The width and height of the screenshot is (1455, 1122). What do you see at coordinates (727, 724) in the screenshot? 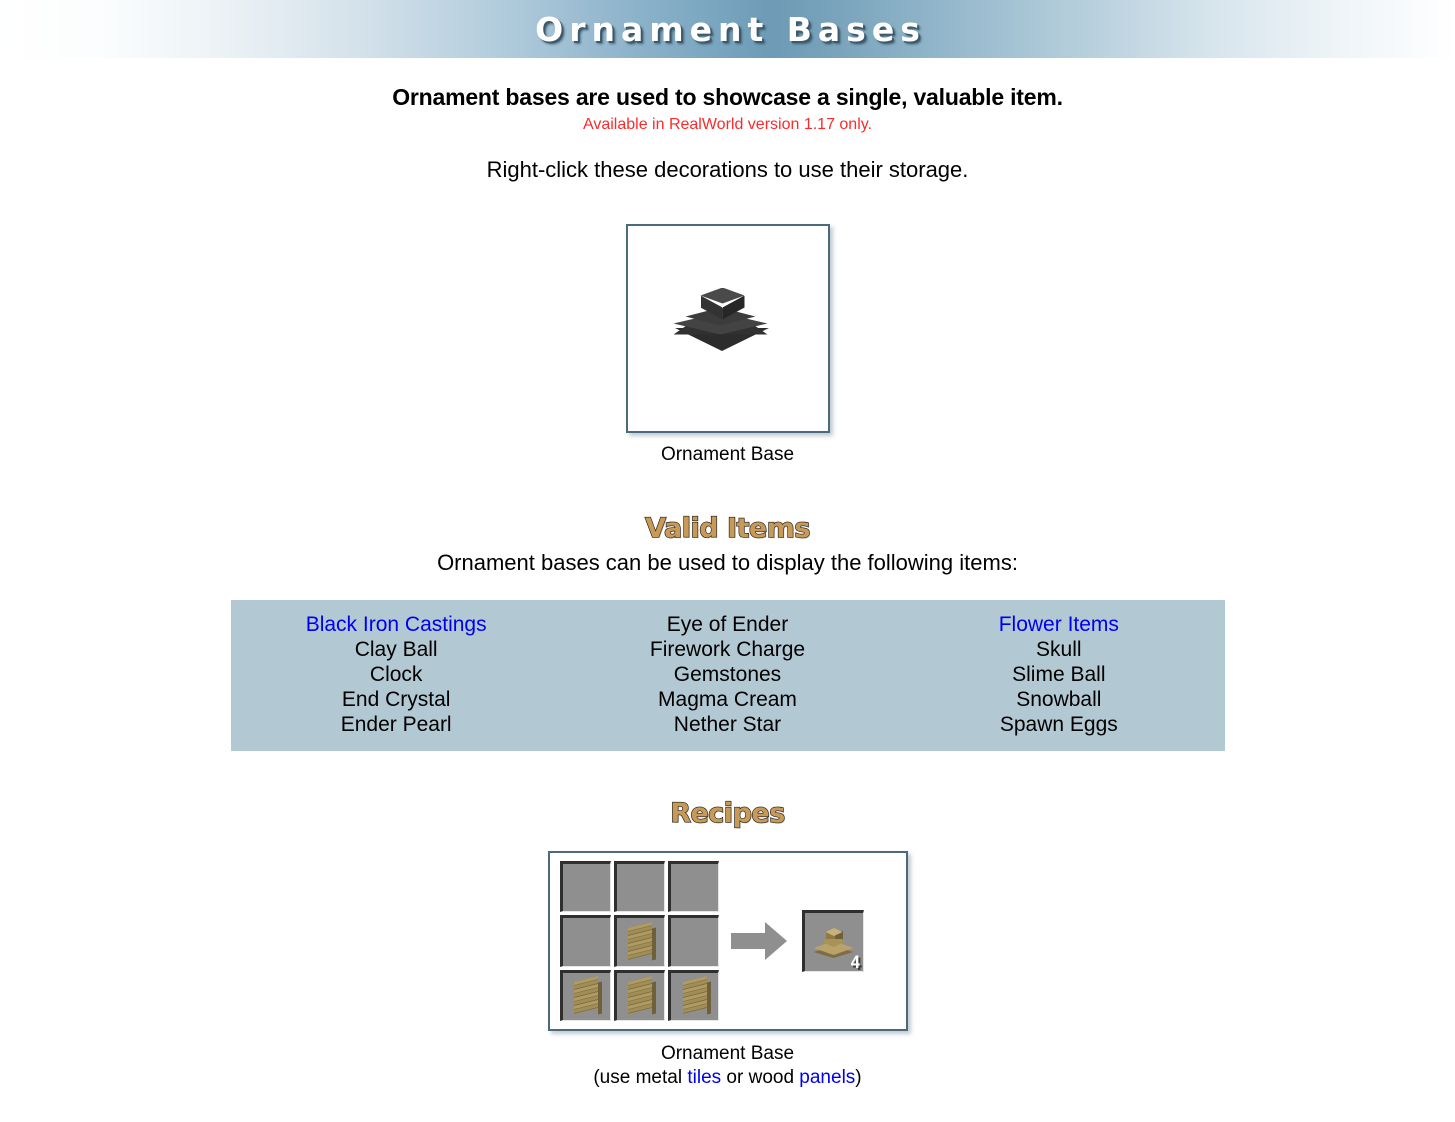
I see `item-nether-star: Nether Star` at bounding box center [727, 724].